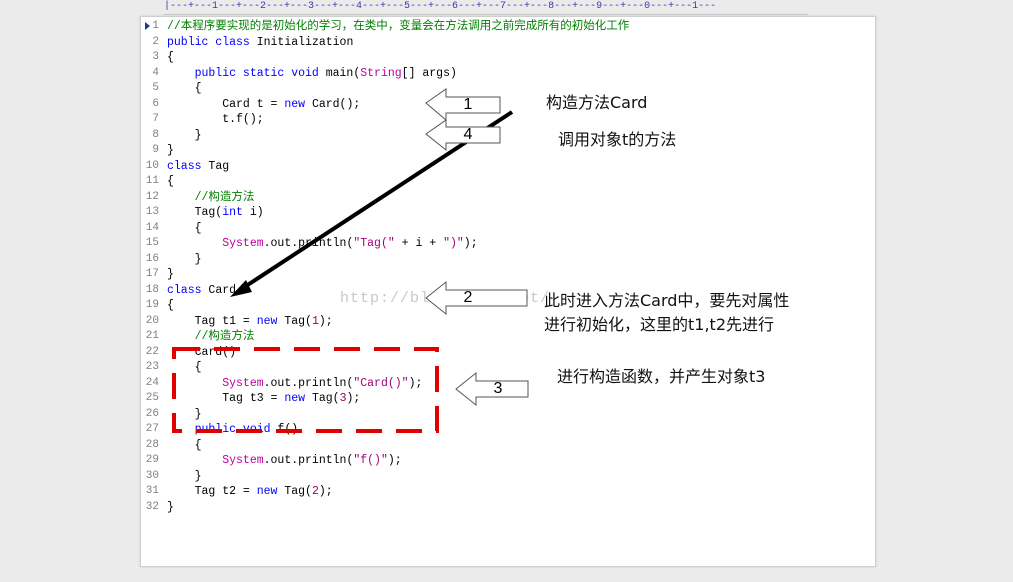 The image size is (1013, 582). What do you see at coordinates (617, 139) in the screenshot?
I see `callout-text-4: 调用对象t的方法` at bounding box center [617, 139].